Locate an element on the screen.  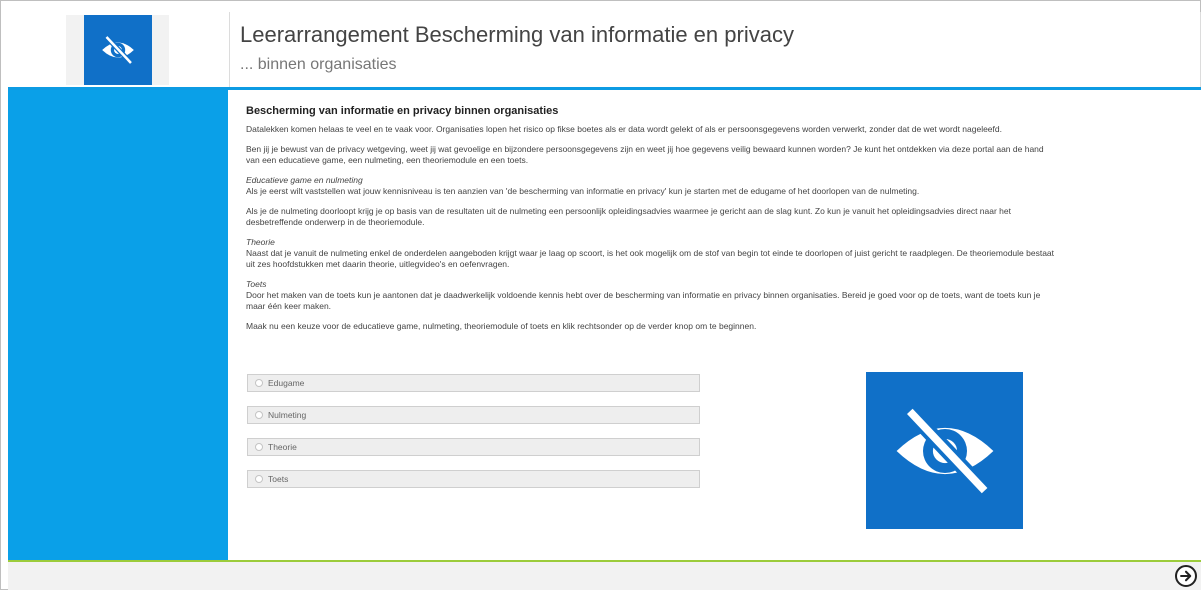
theorie-heading: Theorie is located at coordinates (260, 242).